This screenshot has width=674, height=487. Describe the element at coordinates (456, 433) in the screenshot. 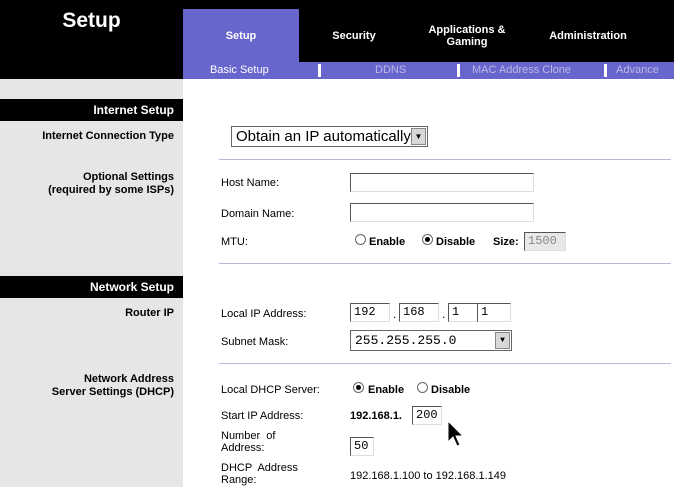

I see `mouse-cursor-icon` at that location.